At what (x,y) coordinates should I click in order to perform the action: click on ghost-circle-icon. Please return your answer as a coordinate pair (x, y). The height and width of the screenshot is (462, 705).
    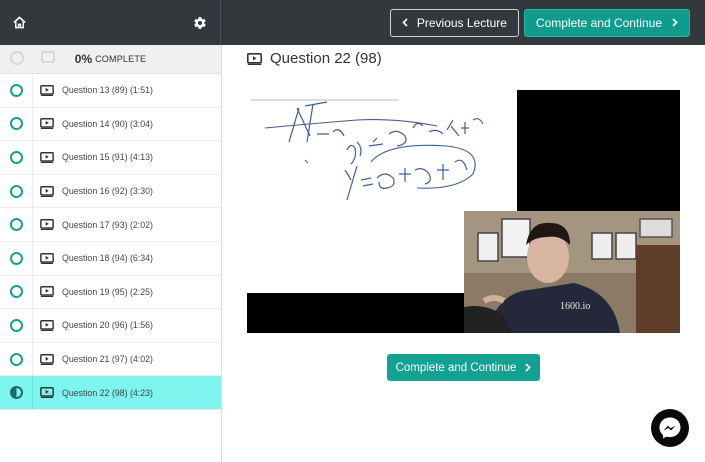
    Looking at the image, I should click on (17, 58).